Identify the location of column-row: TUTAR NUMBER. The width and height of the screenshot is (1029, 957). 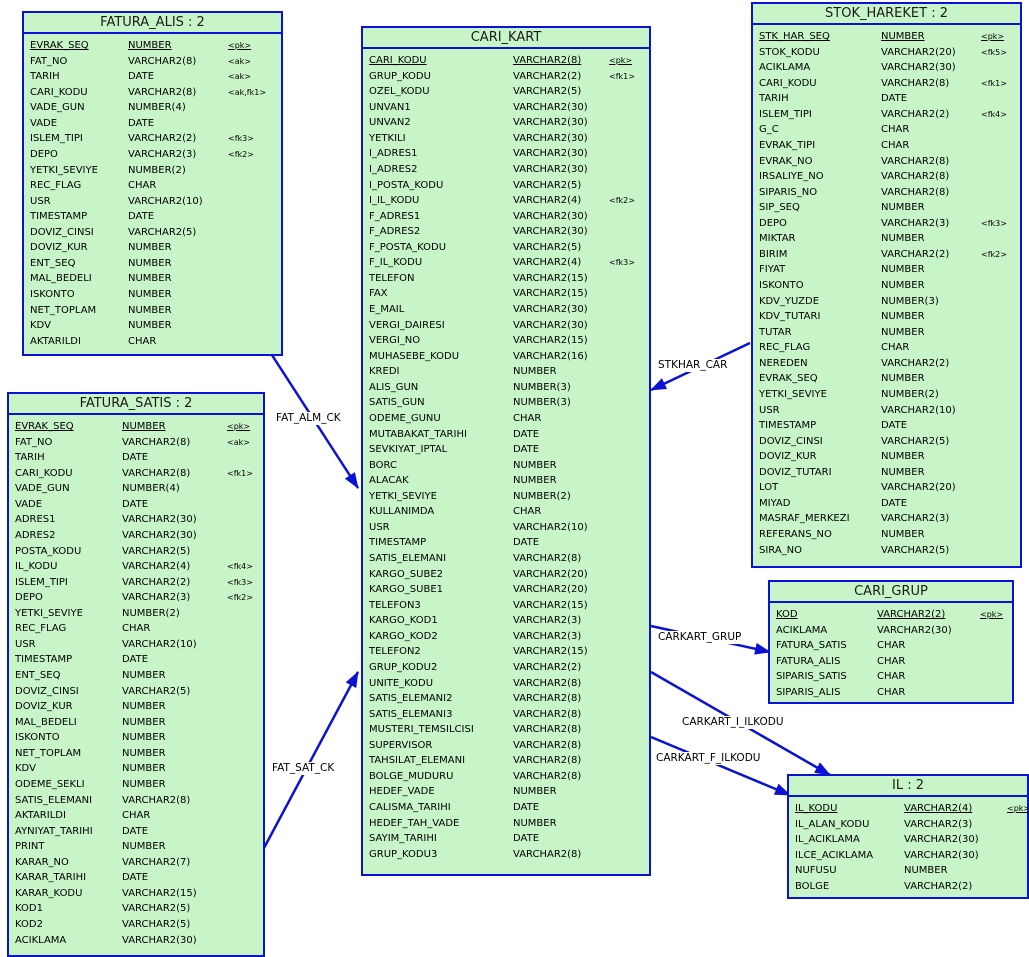
(886, 333).